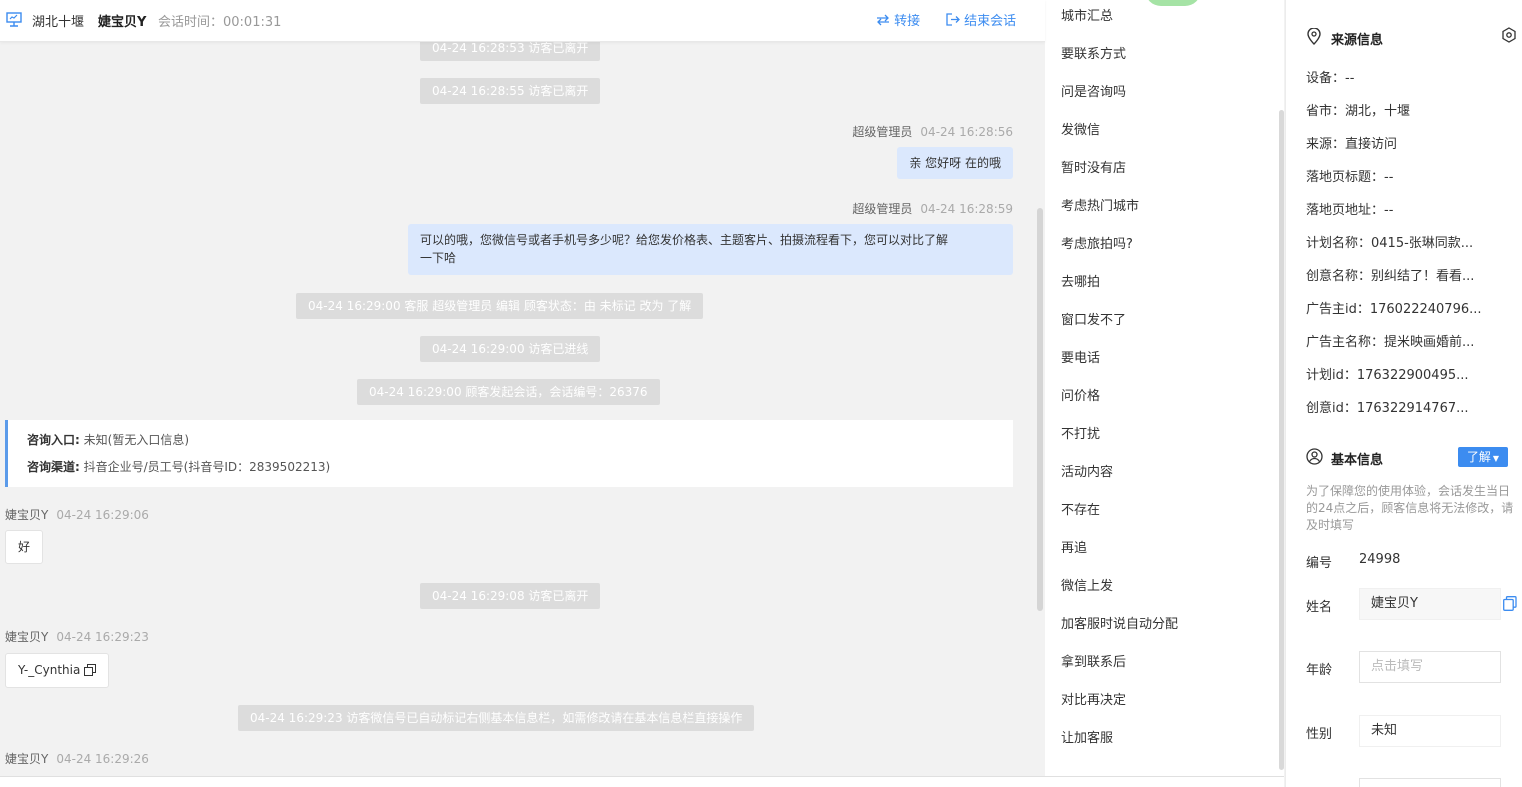  What do you see at coordinates (1093, 698) in the screenshot?
I see `quick-reply-item: 对比再决定` at bounding box center [1093, 698].